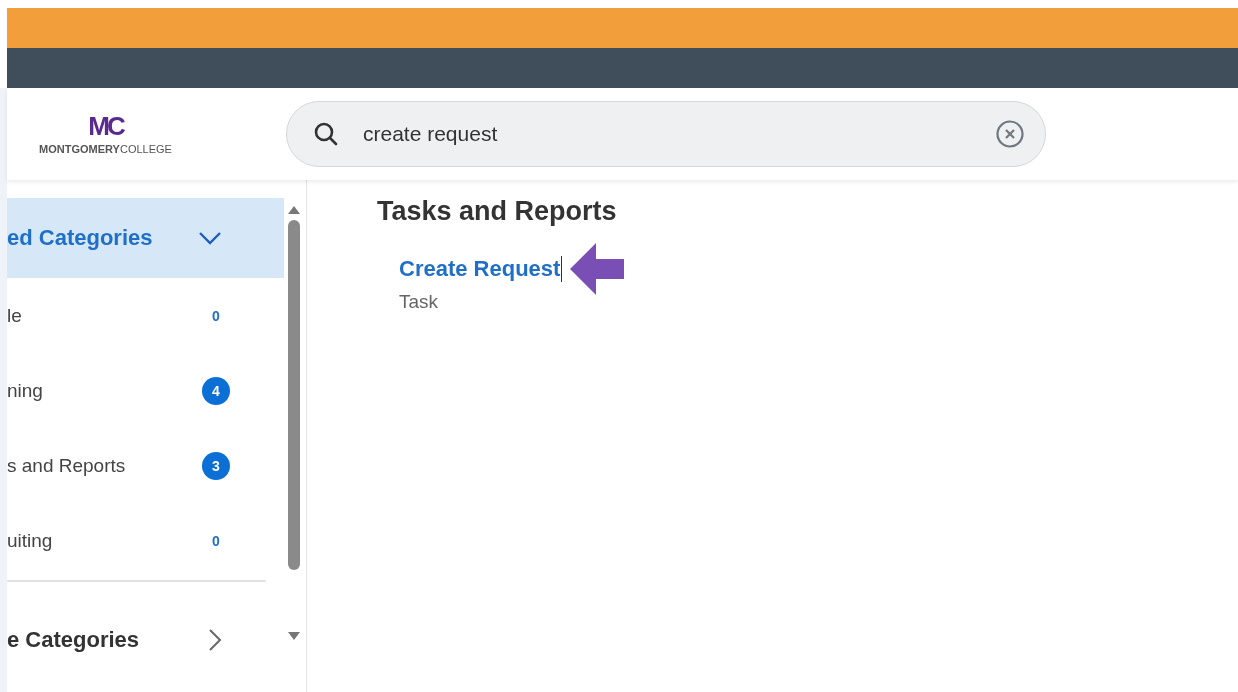  What do you see at coordinates (419, 302) in the screenshot?
I see `result-type: Task` at bounding box center [419, 302].